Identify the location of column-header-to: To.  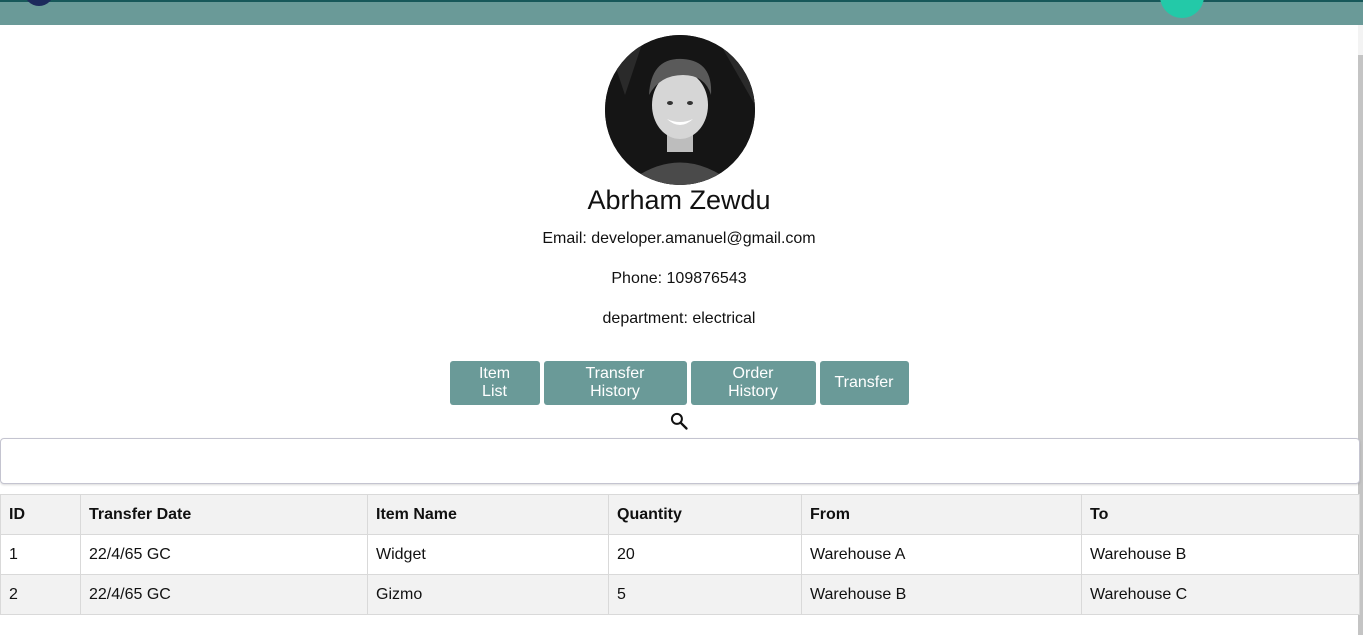
(1220, 514).